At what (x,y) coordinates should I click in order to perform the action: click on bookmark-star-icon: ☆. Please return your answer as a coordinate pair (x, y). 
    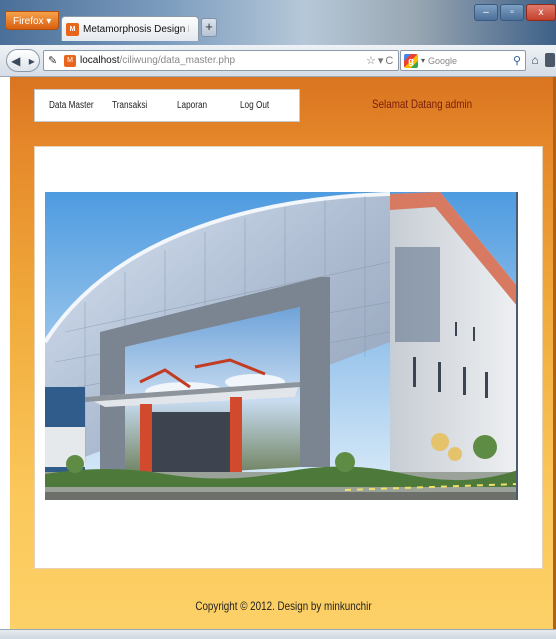
    Looking at the image, I should click on (371, 60).